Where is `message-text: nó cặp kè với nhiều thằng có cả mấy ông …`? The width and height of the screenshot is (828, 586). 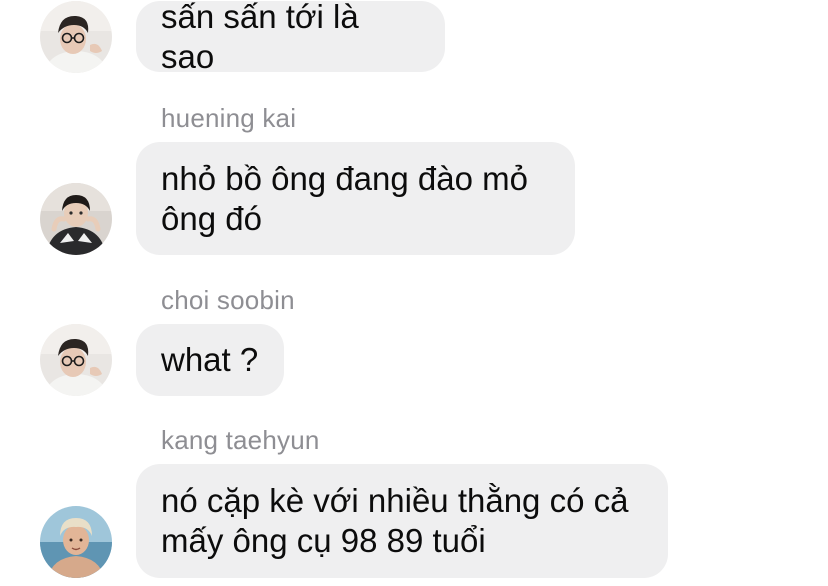 message-text: nó cặp kè với nhiều thằng có cả mấy ông … is located at coordinates (395, 520).